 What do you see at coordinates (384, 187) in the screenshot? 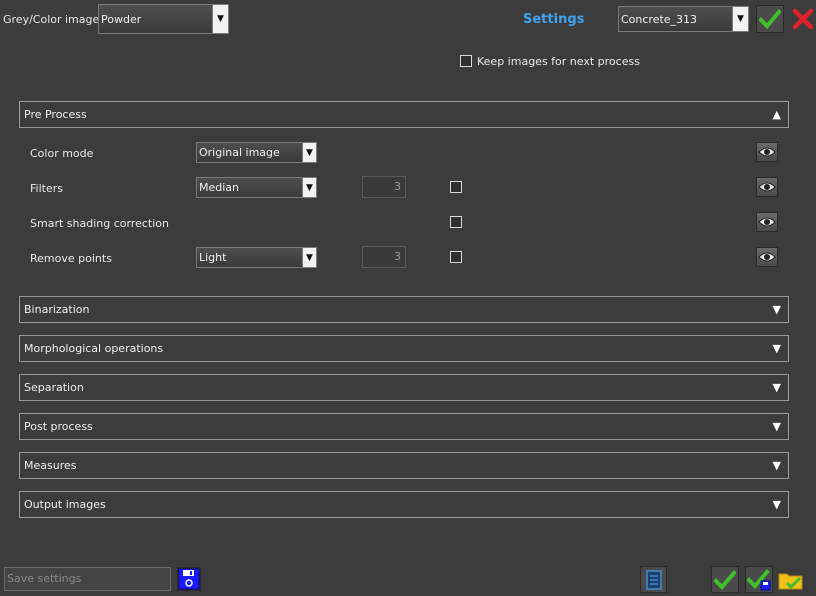
I see `filters-size-input: 3` at bounding box center [384, 187].